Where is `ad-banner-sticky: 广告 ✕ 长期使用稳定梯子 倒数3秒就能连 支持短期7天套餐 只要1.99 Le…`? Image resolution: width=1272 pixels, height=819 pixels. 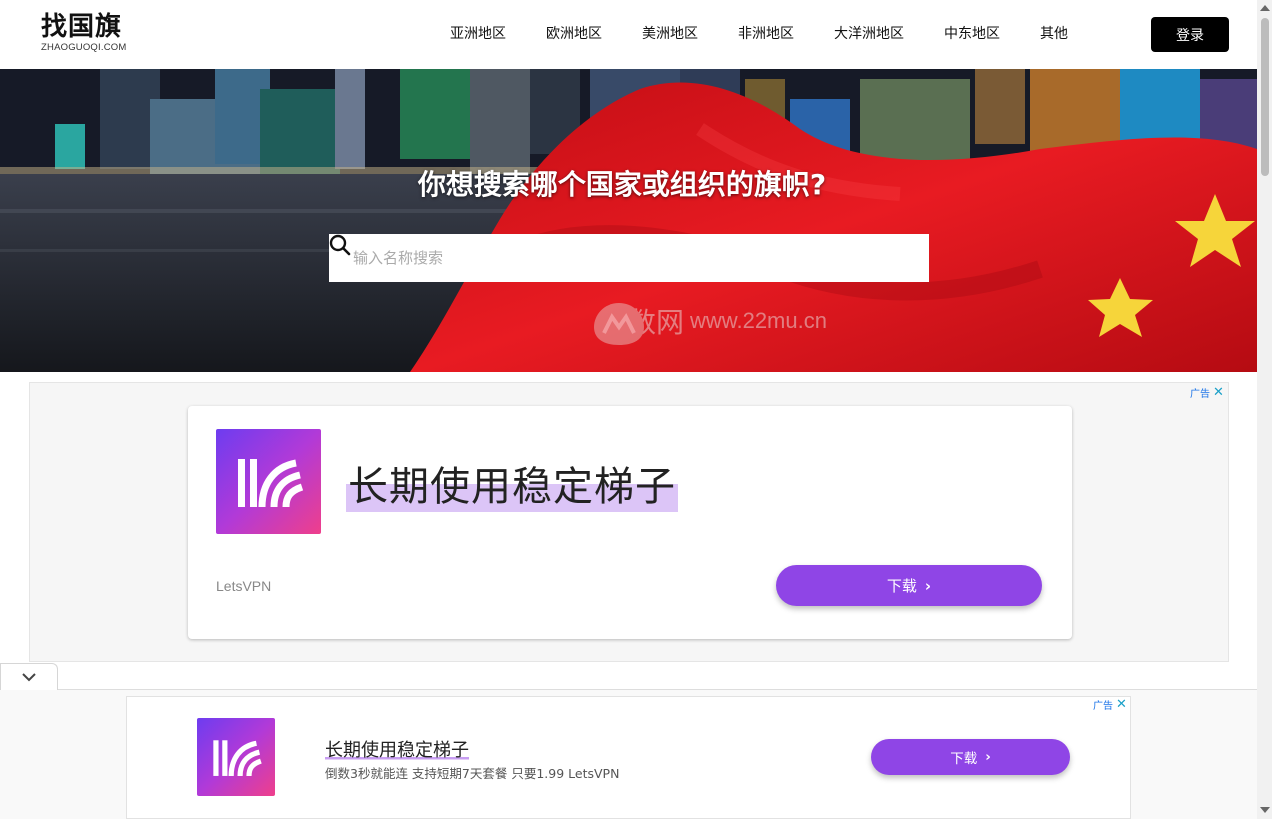 ad-banner-sticky: 广告 ✕ 长期使用稳定梯子 倒数3秒就能连 支持短期7天套餐 只要1.99 Le… is located at coordinates (628, 757).